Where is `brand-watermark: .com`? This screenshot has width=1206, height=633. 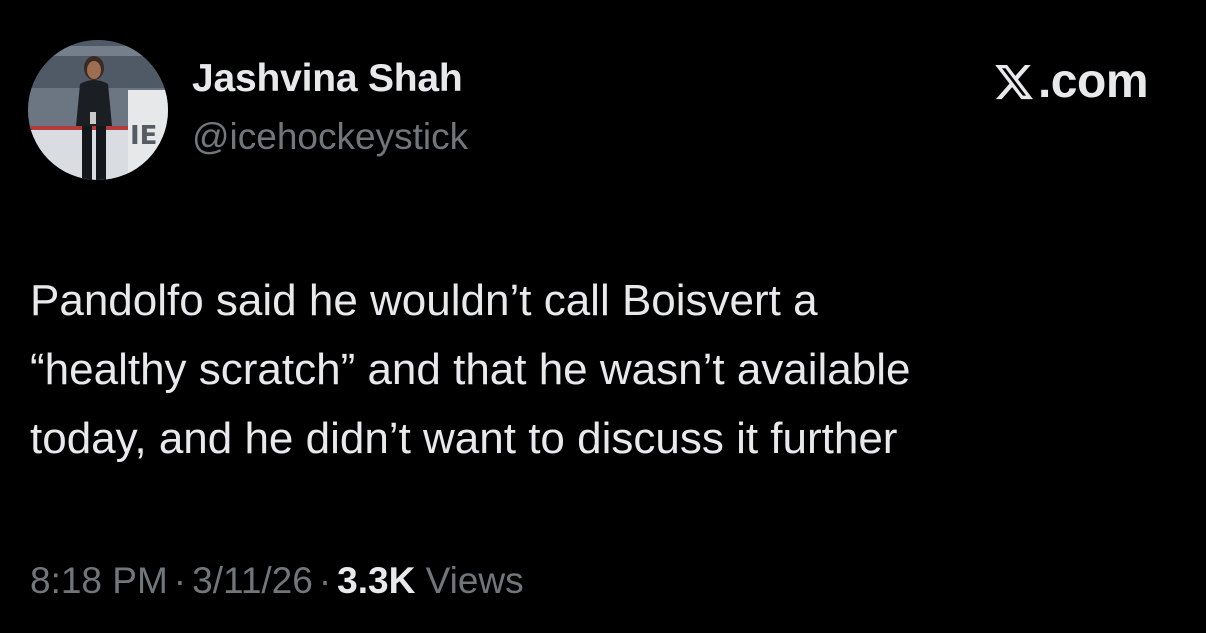 brand-watermark: .com is located at coordinates (1070, 82).